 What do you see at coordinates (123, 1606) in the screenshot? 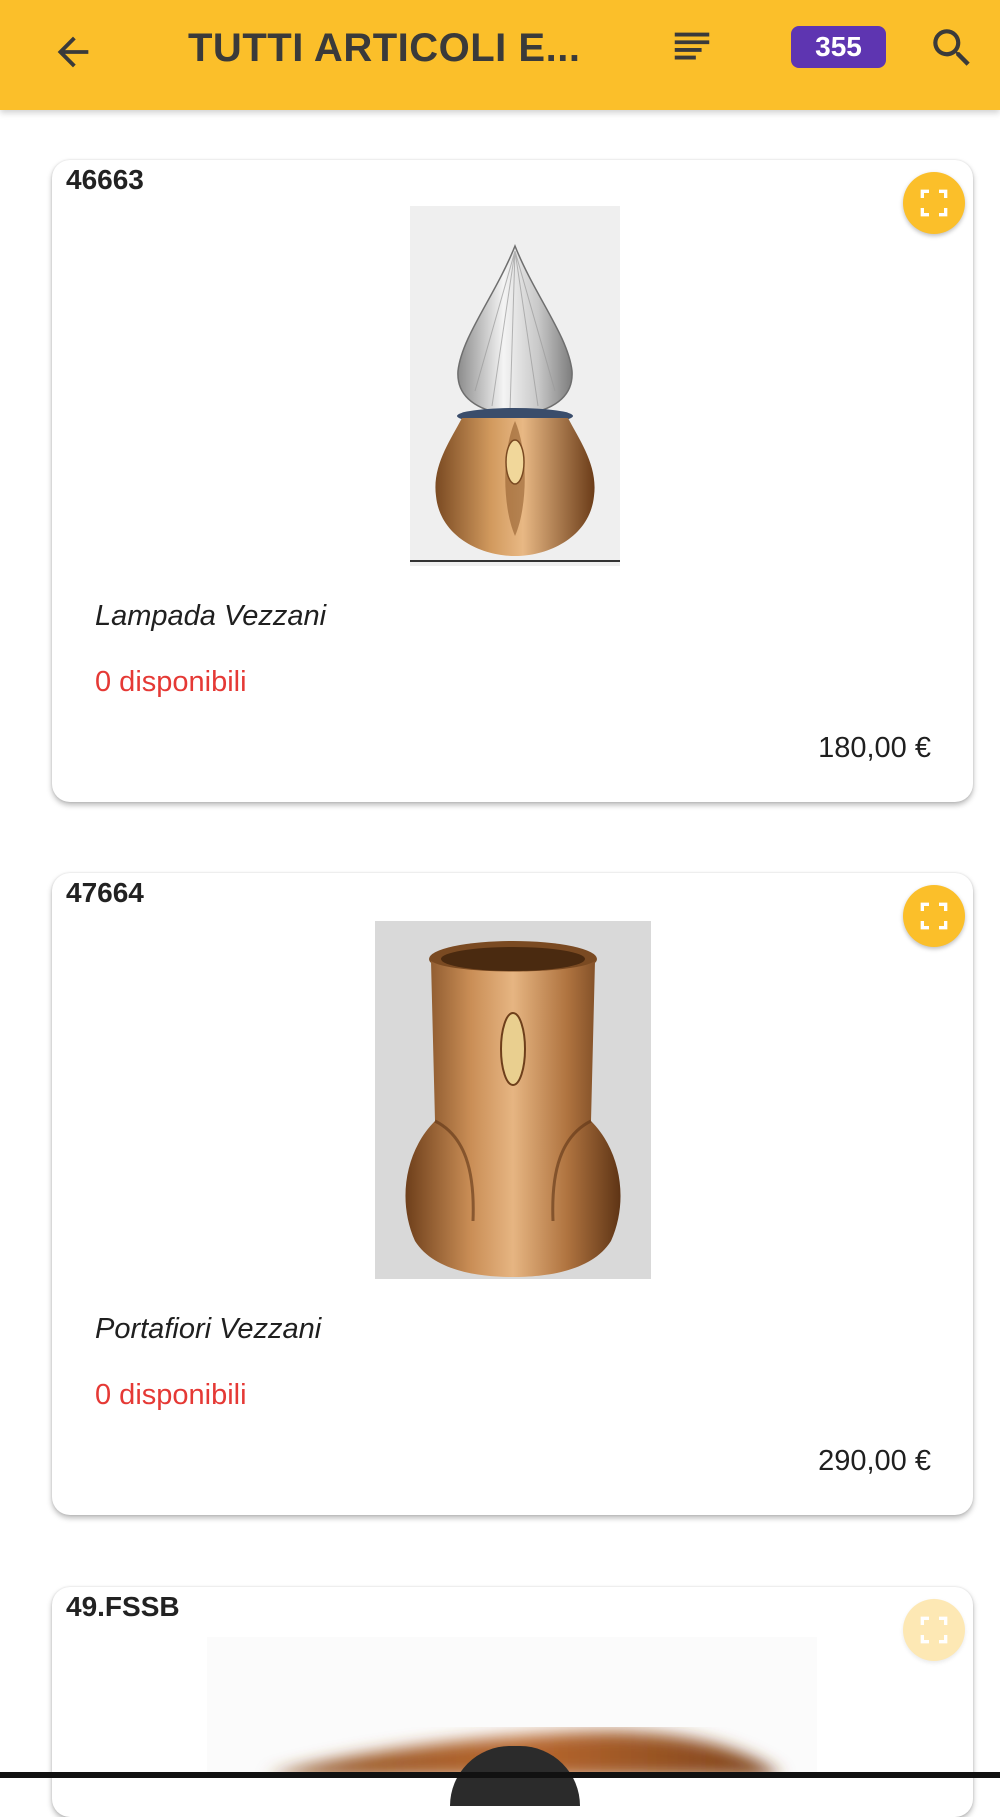
I see `product-code: 49.FSSB` at bounding box center [123, 1606].